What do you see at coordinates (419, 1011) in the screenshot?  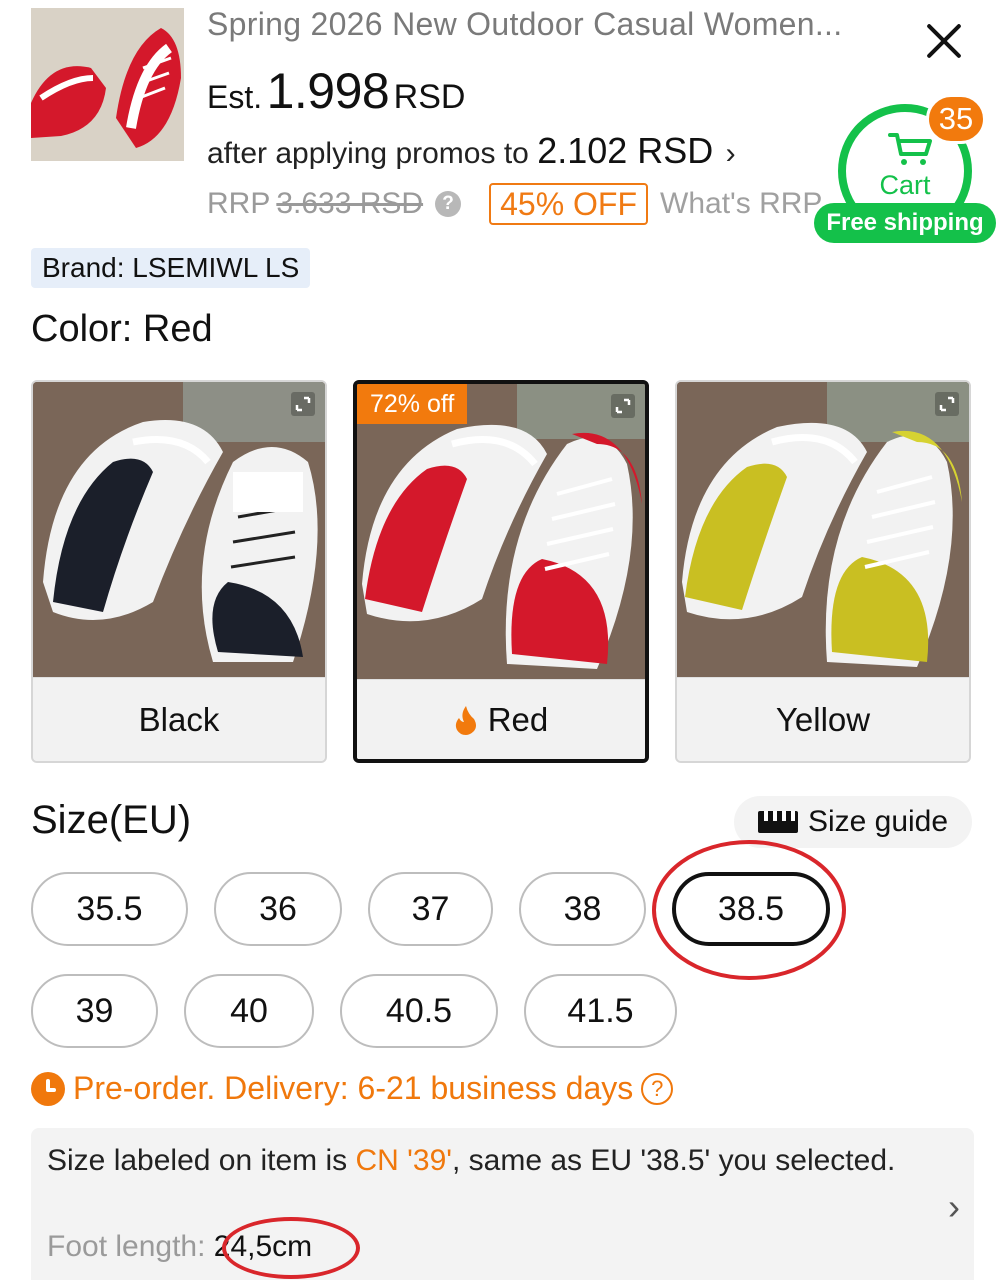 I see `size-option-40-5: 40.5` at bounding box center [419, 1011].